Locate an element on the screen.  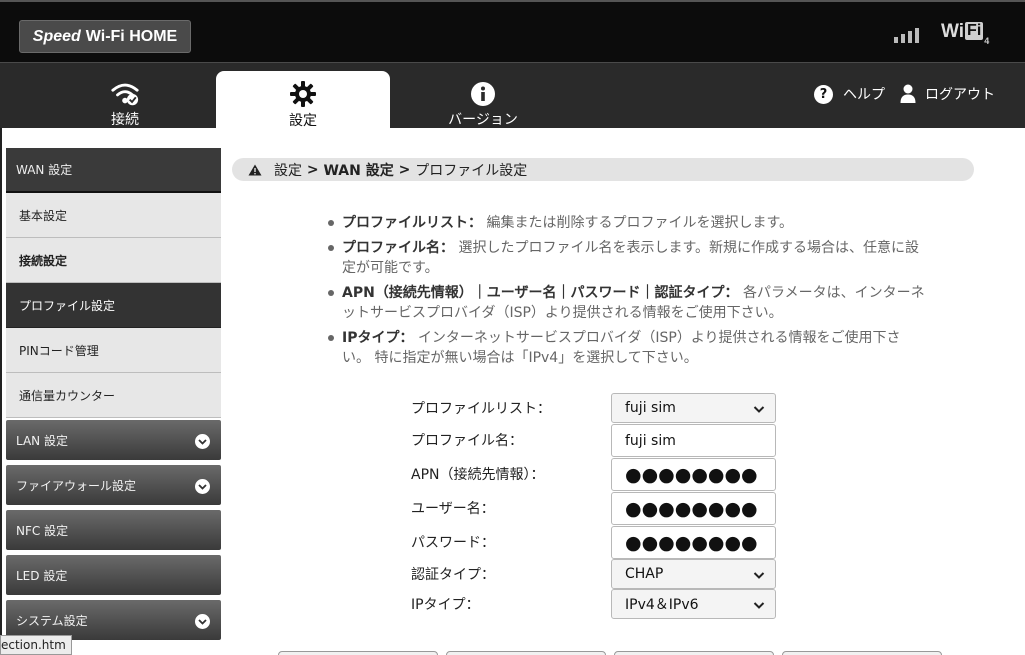
breadcrumb-wan-settings: WAN 設定 is located at coordinates (358, 170).